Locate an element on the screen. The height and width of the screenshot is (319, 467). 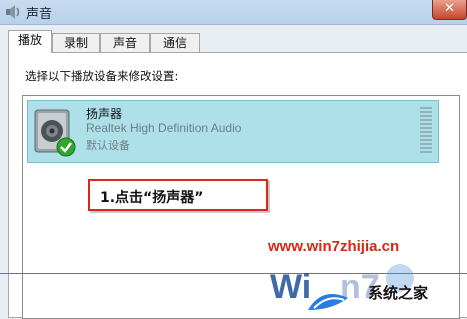
tab-label: 通信 is located at coordinates (174, 43).